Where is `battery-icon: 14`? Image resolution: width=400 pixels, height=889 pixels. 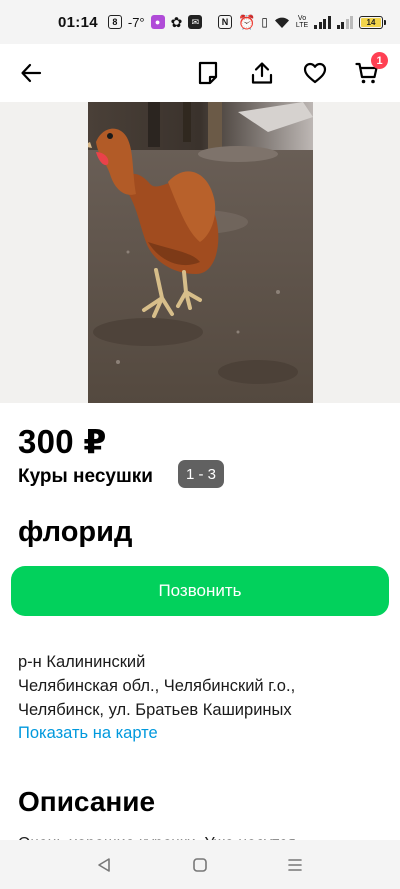
battery-icon: 14 is located at coordinates (372, 22).